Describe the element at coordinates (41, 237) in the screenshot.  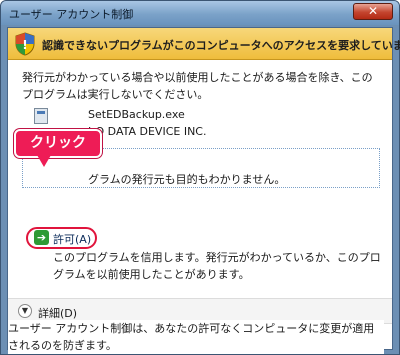
I see `arrow-right-icon: ➔` at that location.